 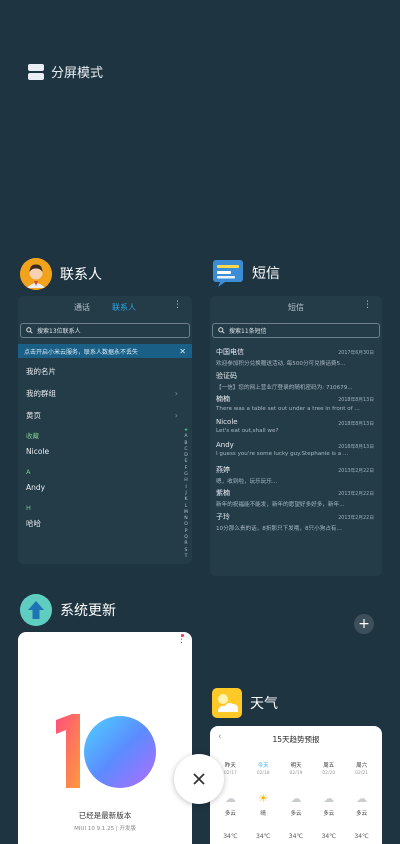 I want to click on contact-name: Andy, so click(x=36, y=487).